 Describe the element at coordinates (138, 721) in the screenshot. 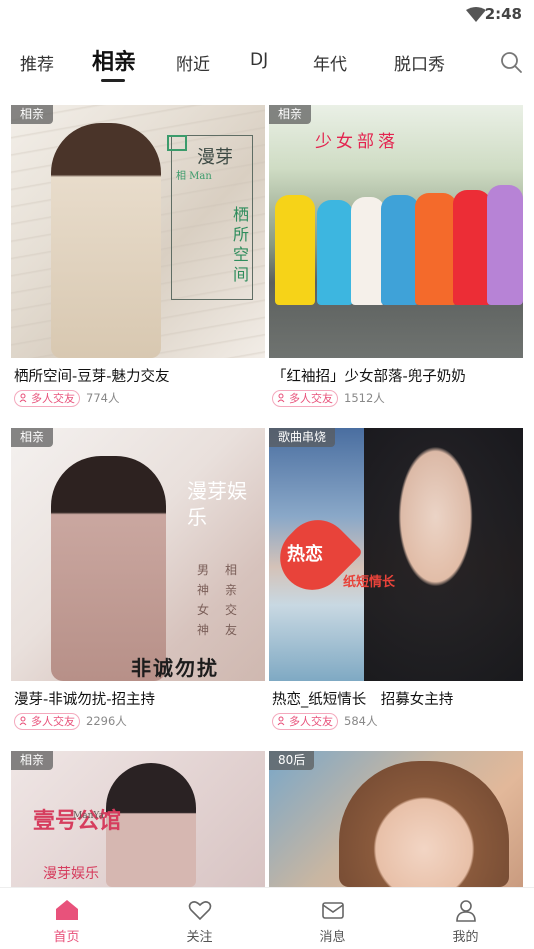

I see `room-meta: 多人交友 2296人` at that location.